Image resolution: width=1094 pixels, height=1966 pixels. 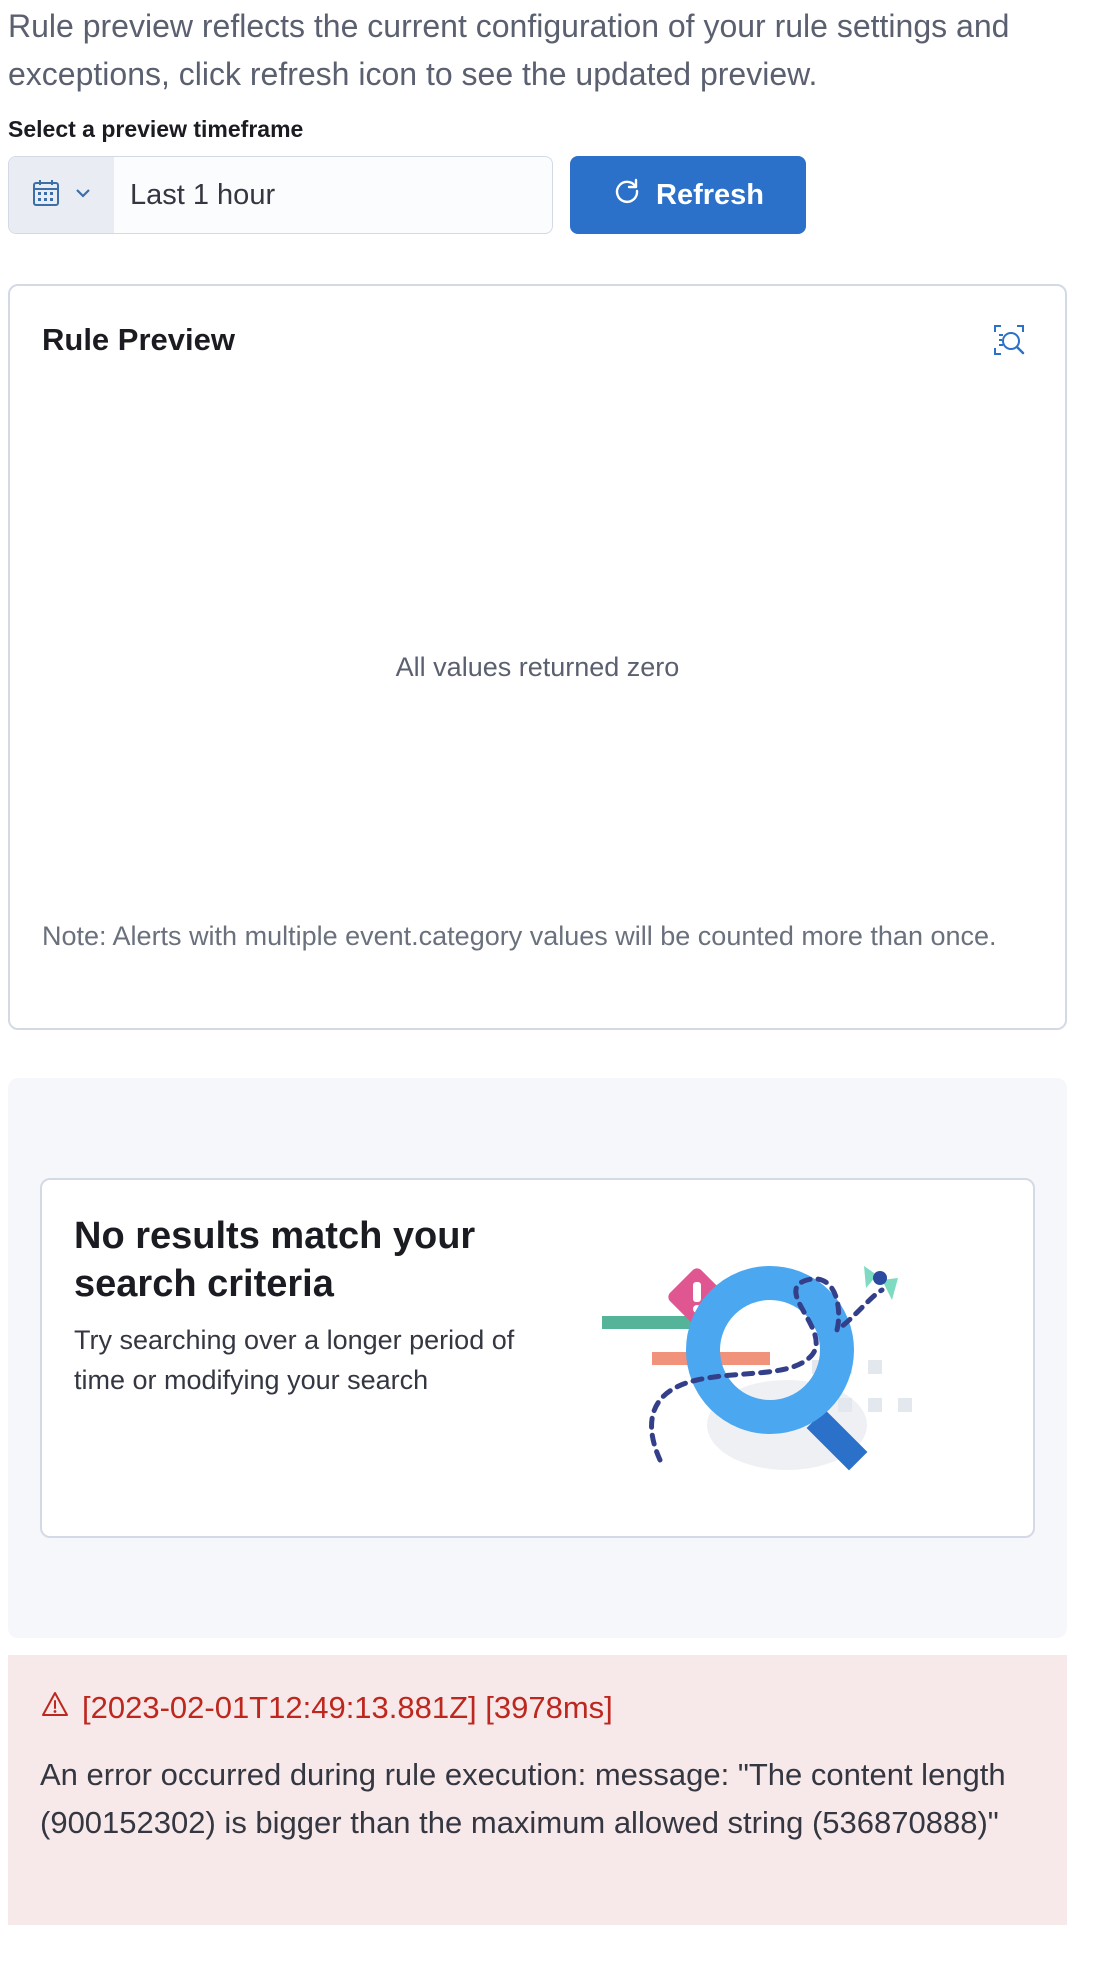 I want to click on no-results-title: No results match your search criteria, so click(x=275, y=1260).